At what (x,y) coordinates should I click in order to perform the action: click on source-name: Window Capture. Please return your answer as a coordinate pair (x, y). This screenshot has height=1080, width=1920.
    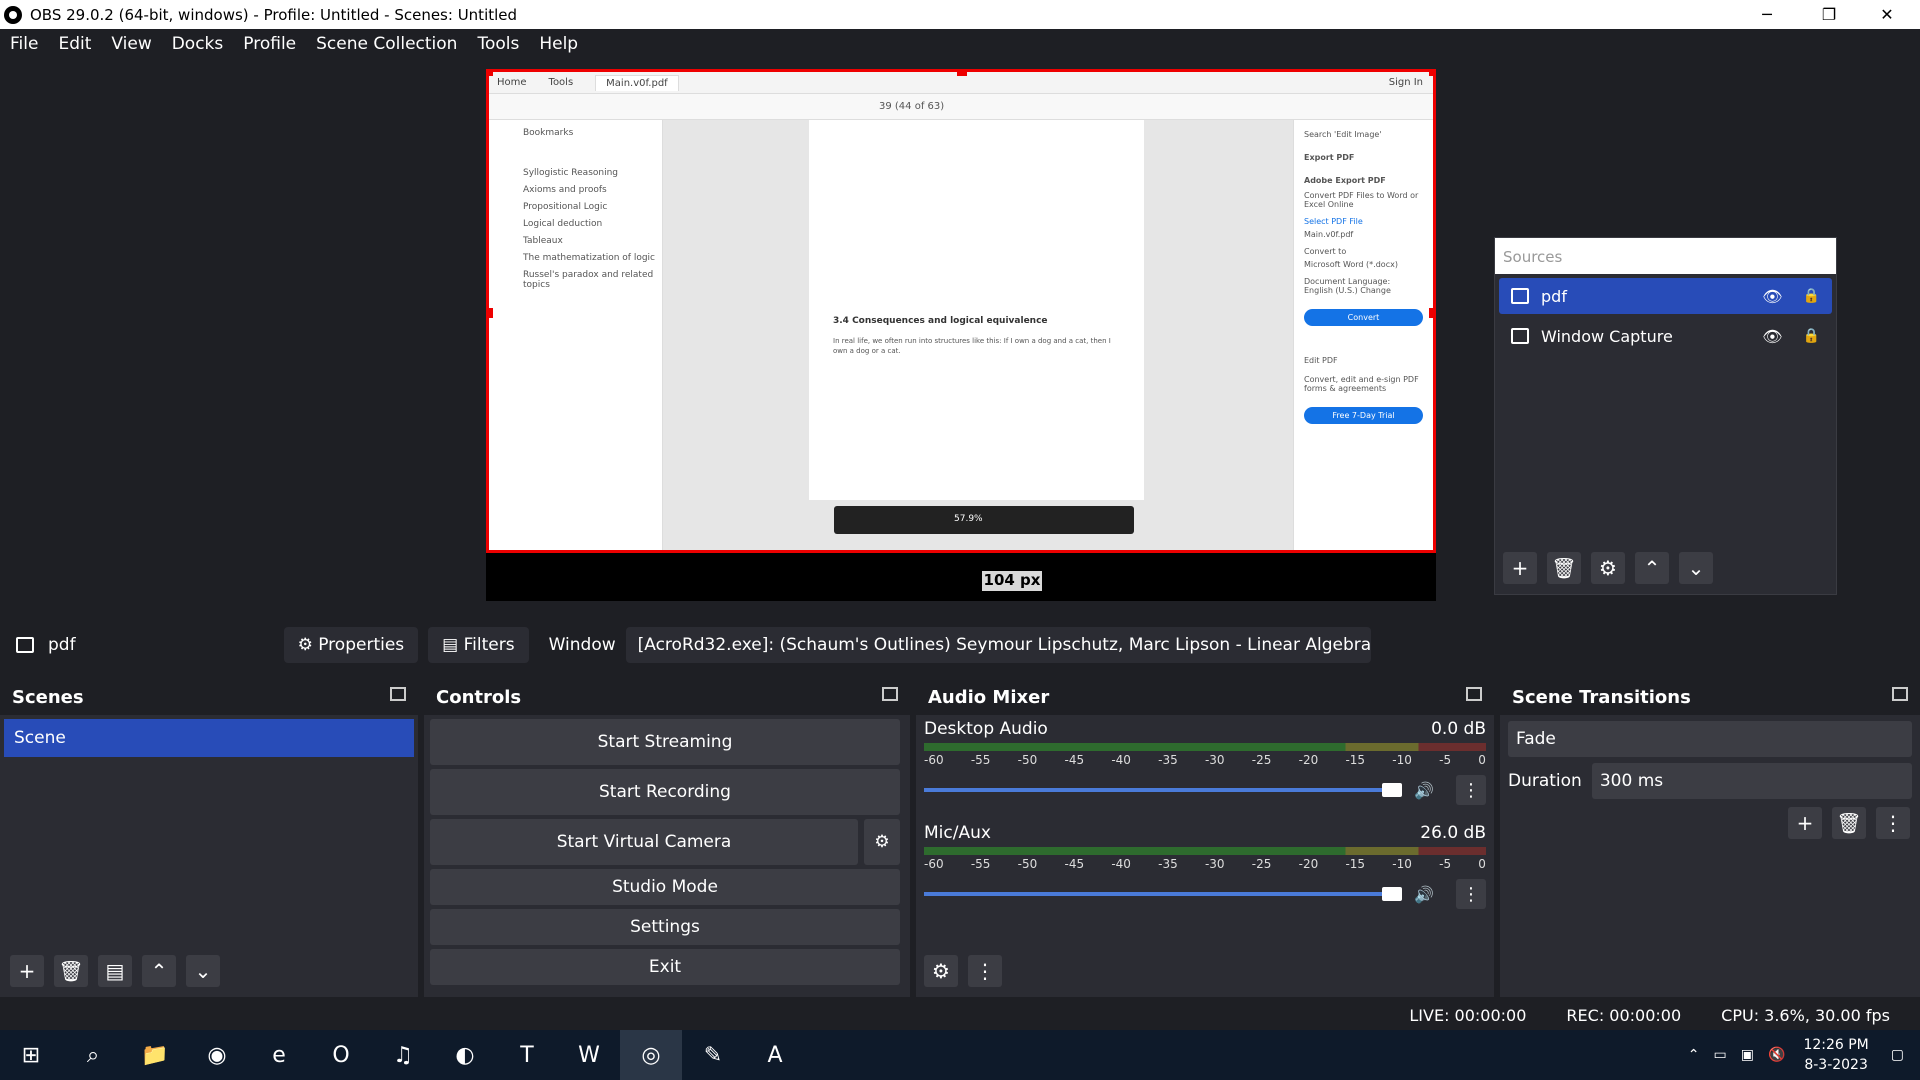
    Looking at the image, I should click on (1607, 336).